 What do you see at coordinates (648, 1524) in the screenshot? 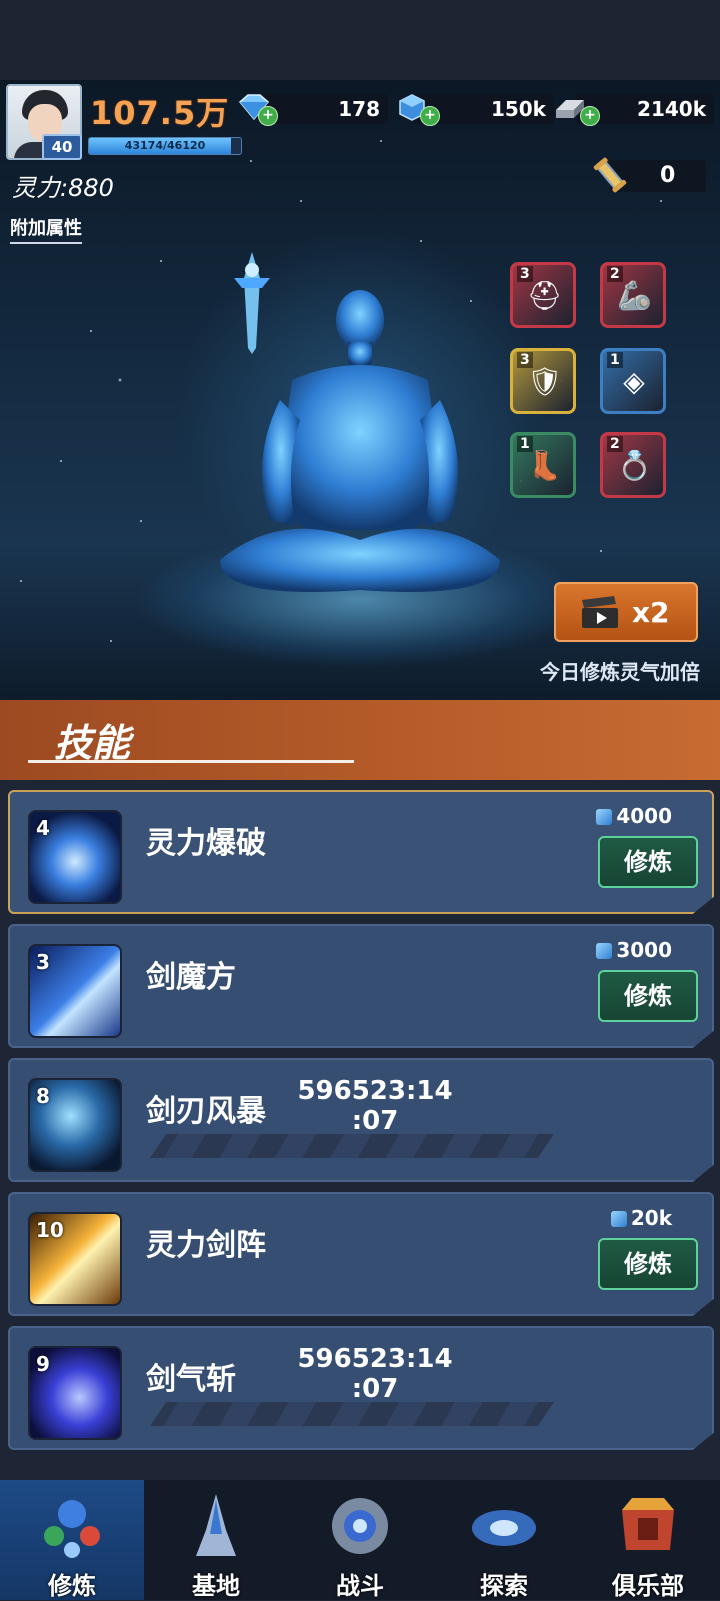
I see `club-icon` at bounding box center [648, 1524].